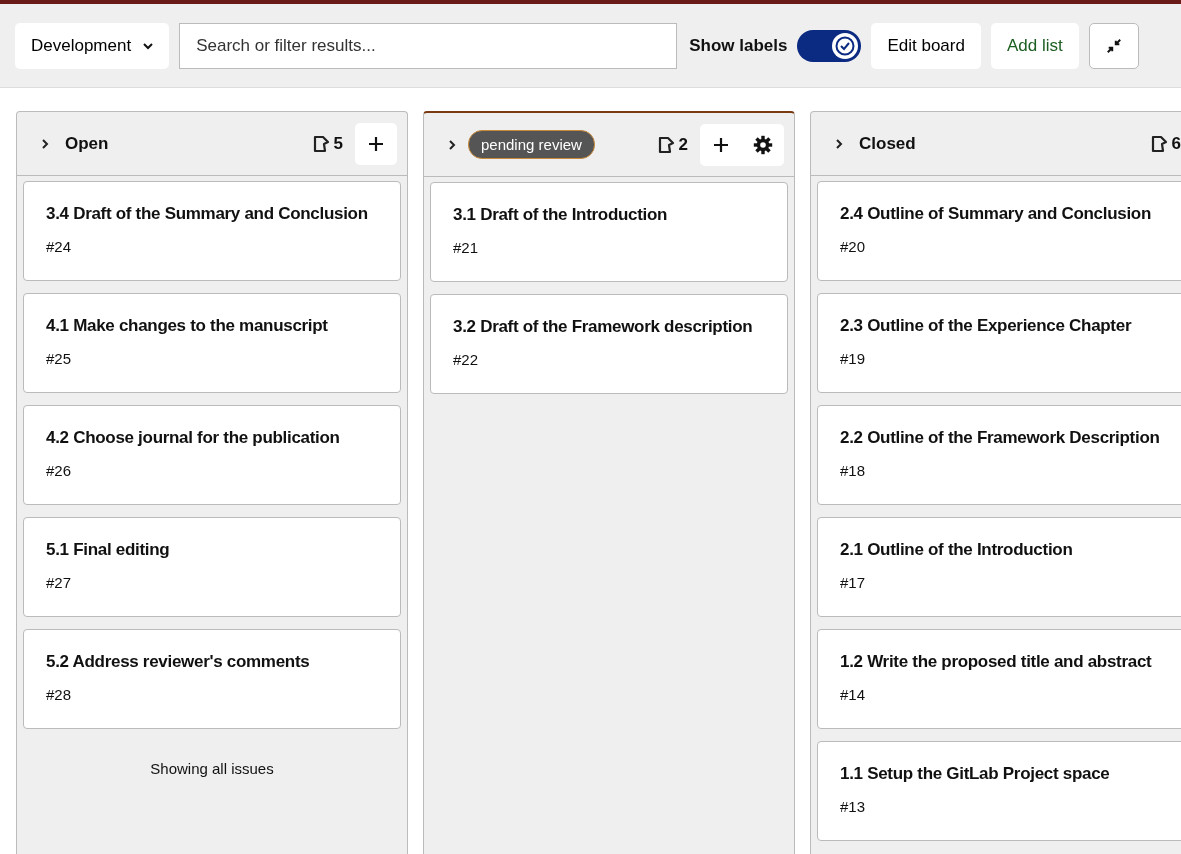 Image resolution: width=1181 pixels, height=854 pixels. What do you see at coordinates (999, 679) in the screenshot?
I see `issue-card: 1.2 Write the proposed title and abstract #14` at bounding box center [999, 679].